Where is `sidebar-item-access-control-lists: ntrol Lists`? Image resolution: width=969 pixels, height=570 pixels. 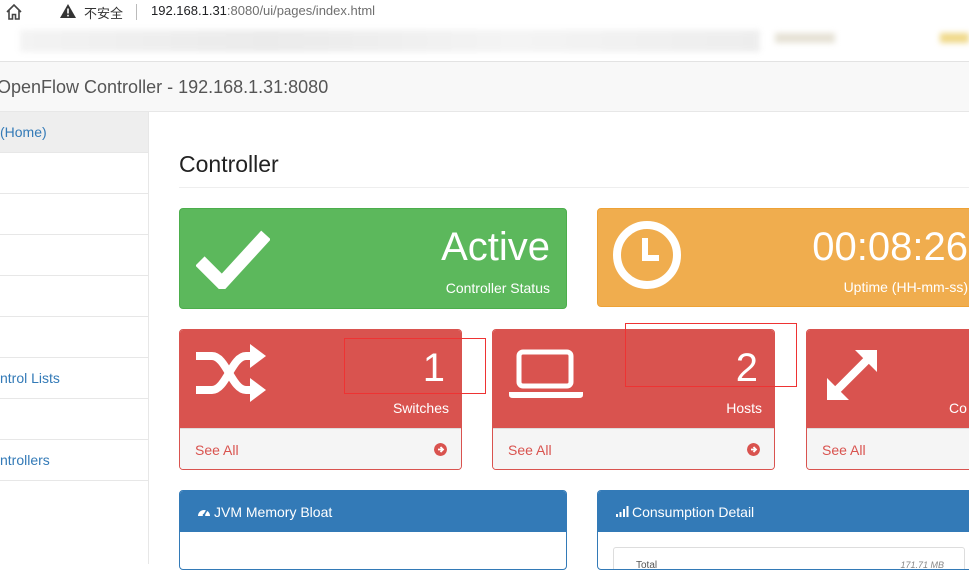
sidebar-item-access-control-lists: ntrol Lists is located at coordinates (74, 378).